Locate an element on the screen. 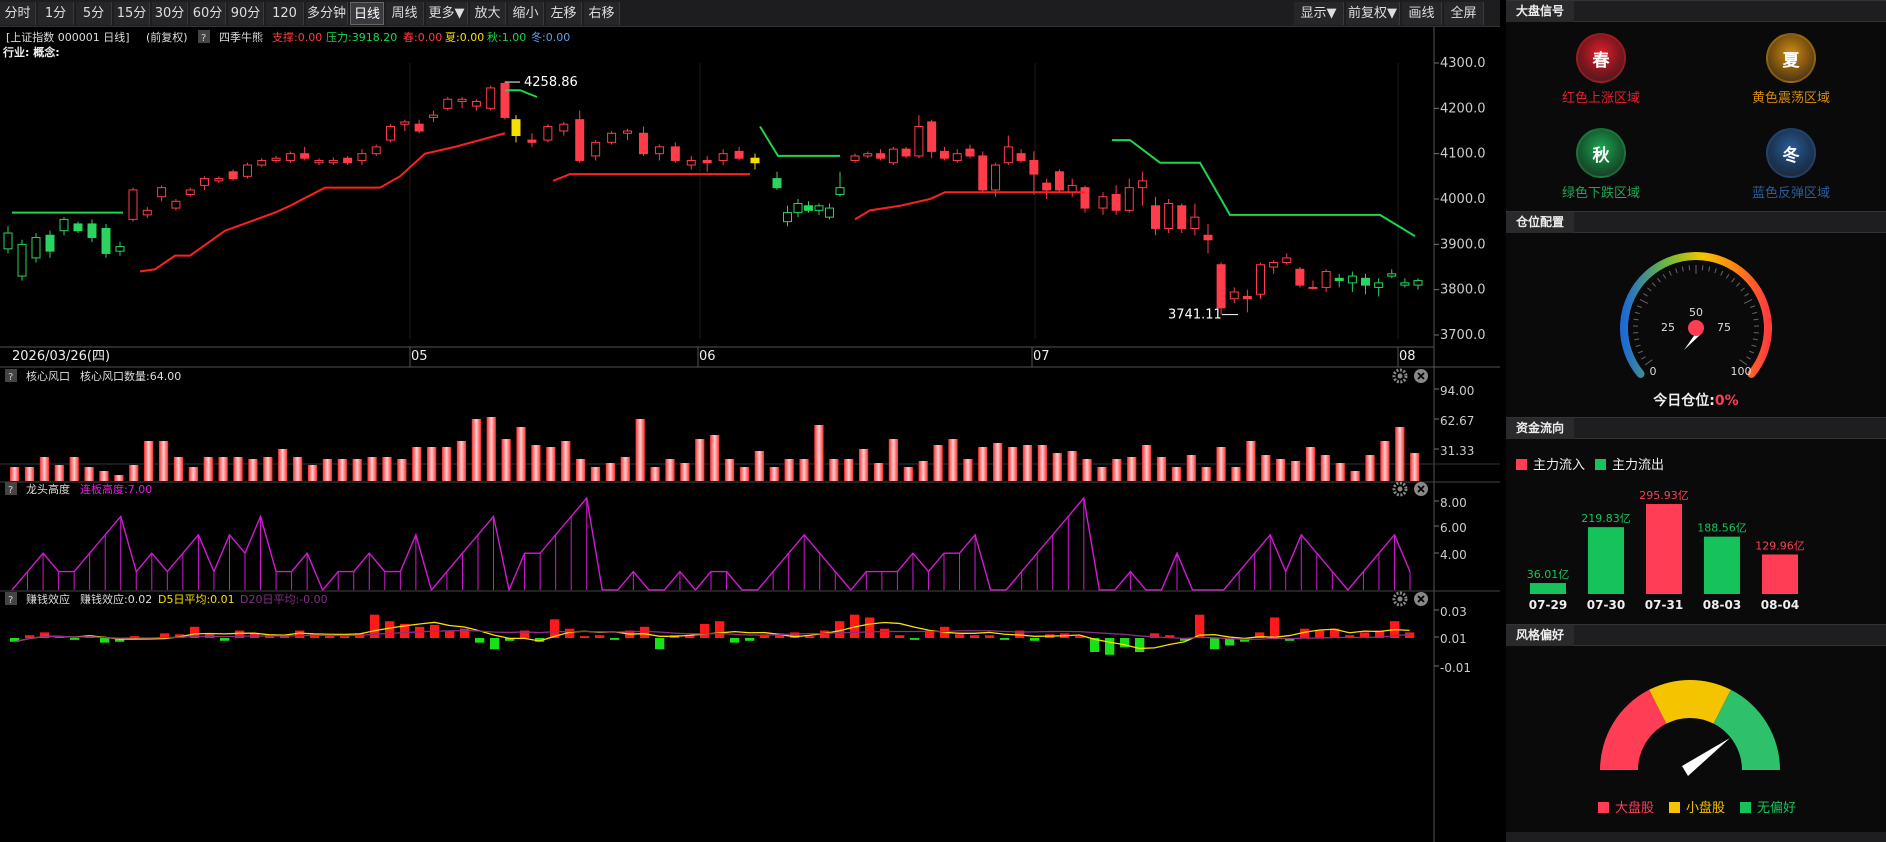 This screenshot has height=842, width=1886. period-button: 30分 is located at coordinates (170, 13).